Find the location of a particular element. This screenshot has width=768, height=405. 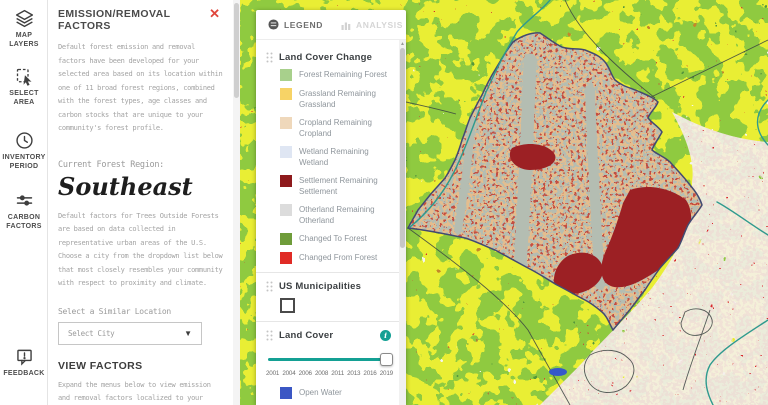

sidebar-item-select-area: SELECT AREA is located at coordinates (24, 86).